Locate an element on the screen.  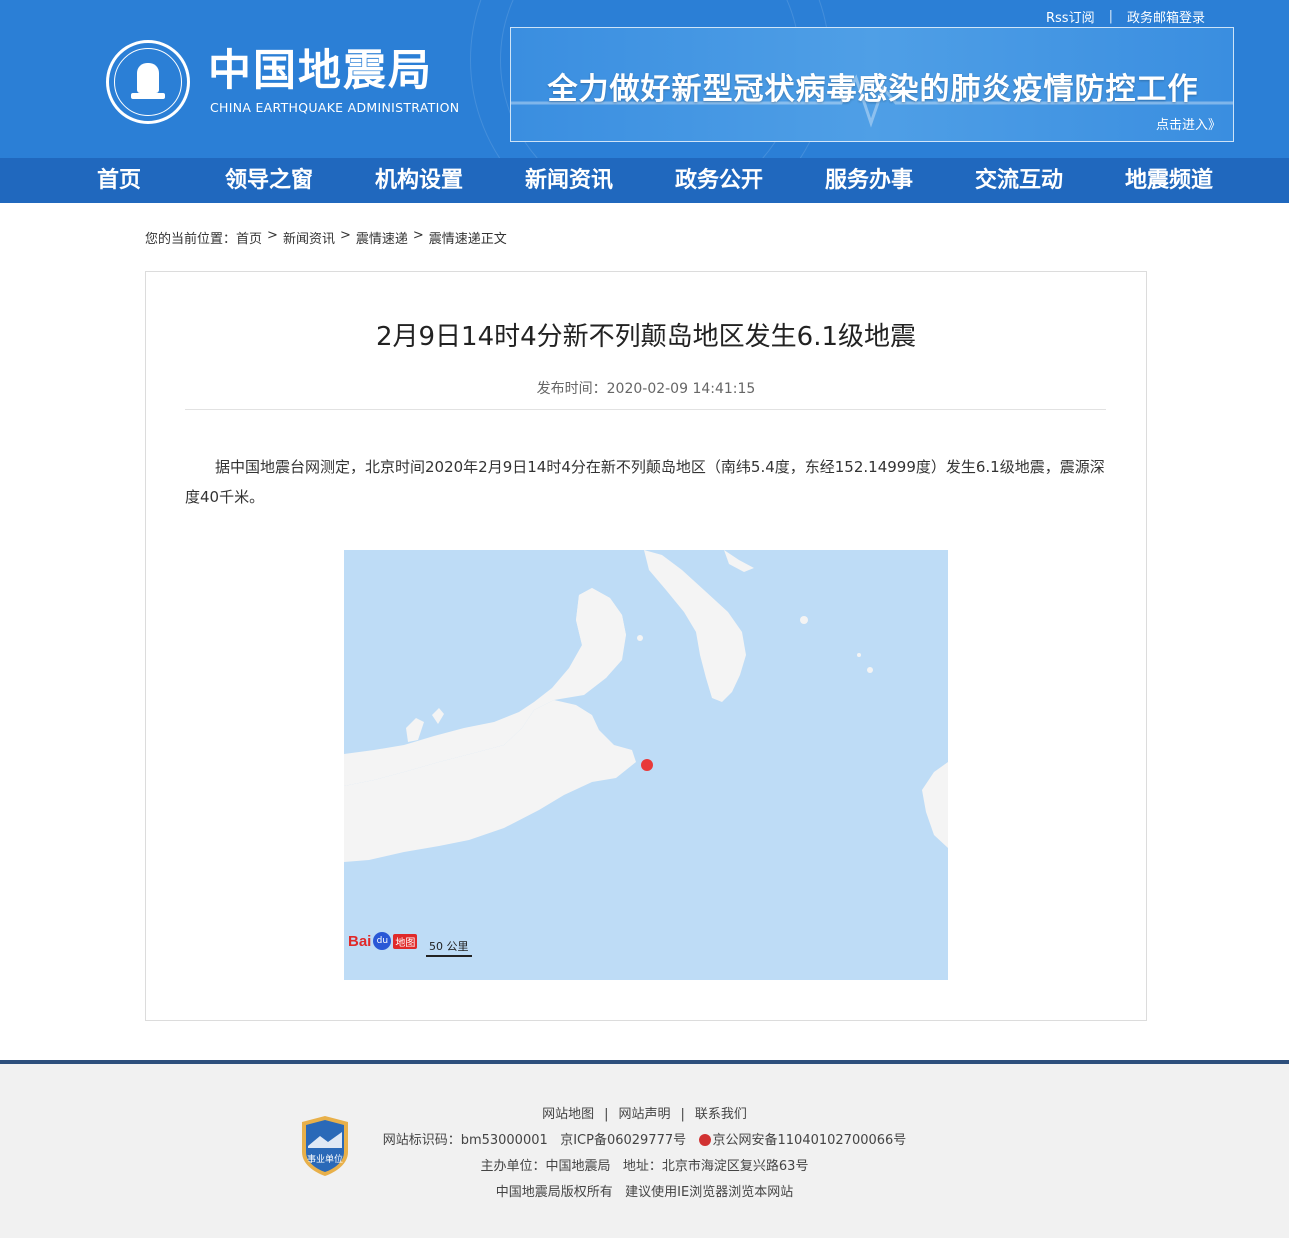
article-title: 2月9日14时4分新不列颠岛地区发生6.1级地震 is located at coordinates (646, 337).